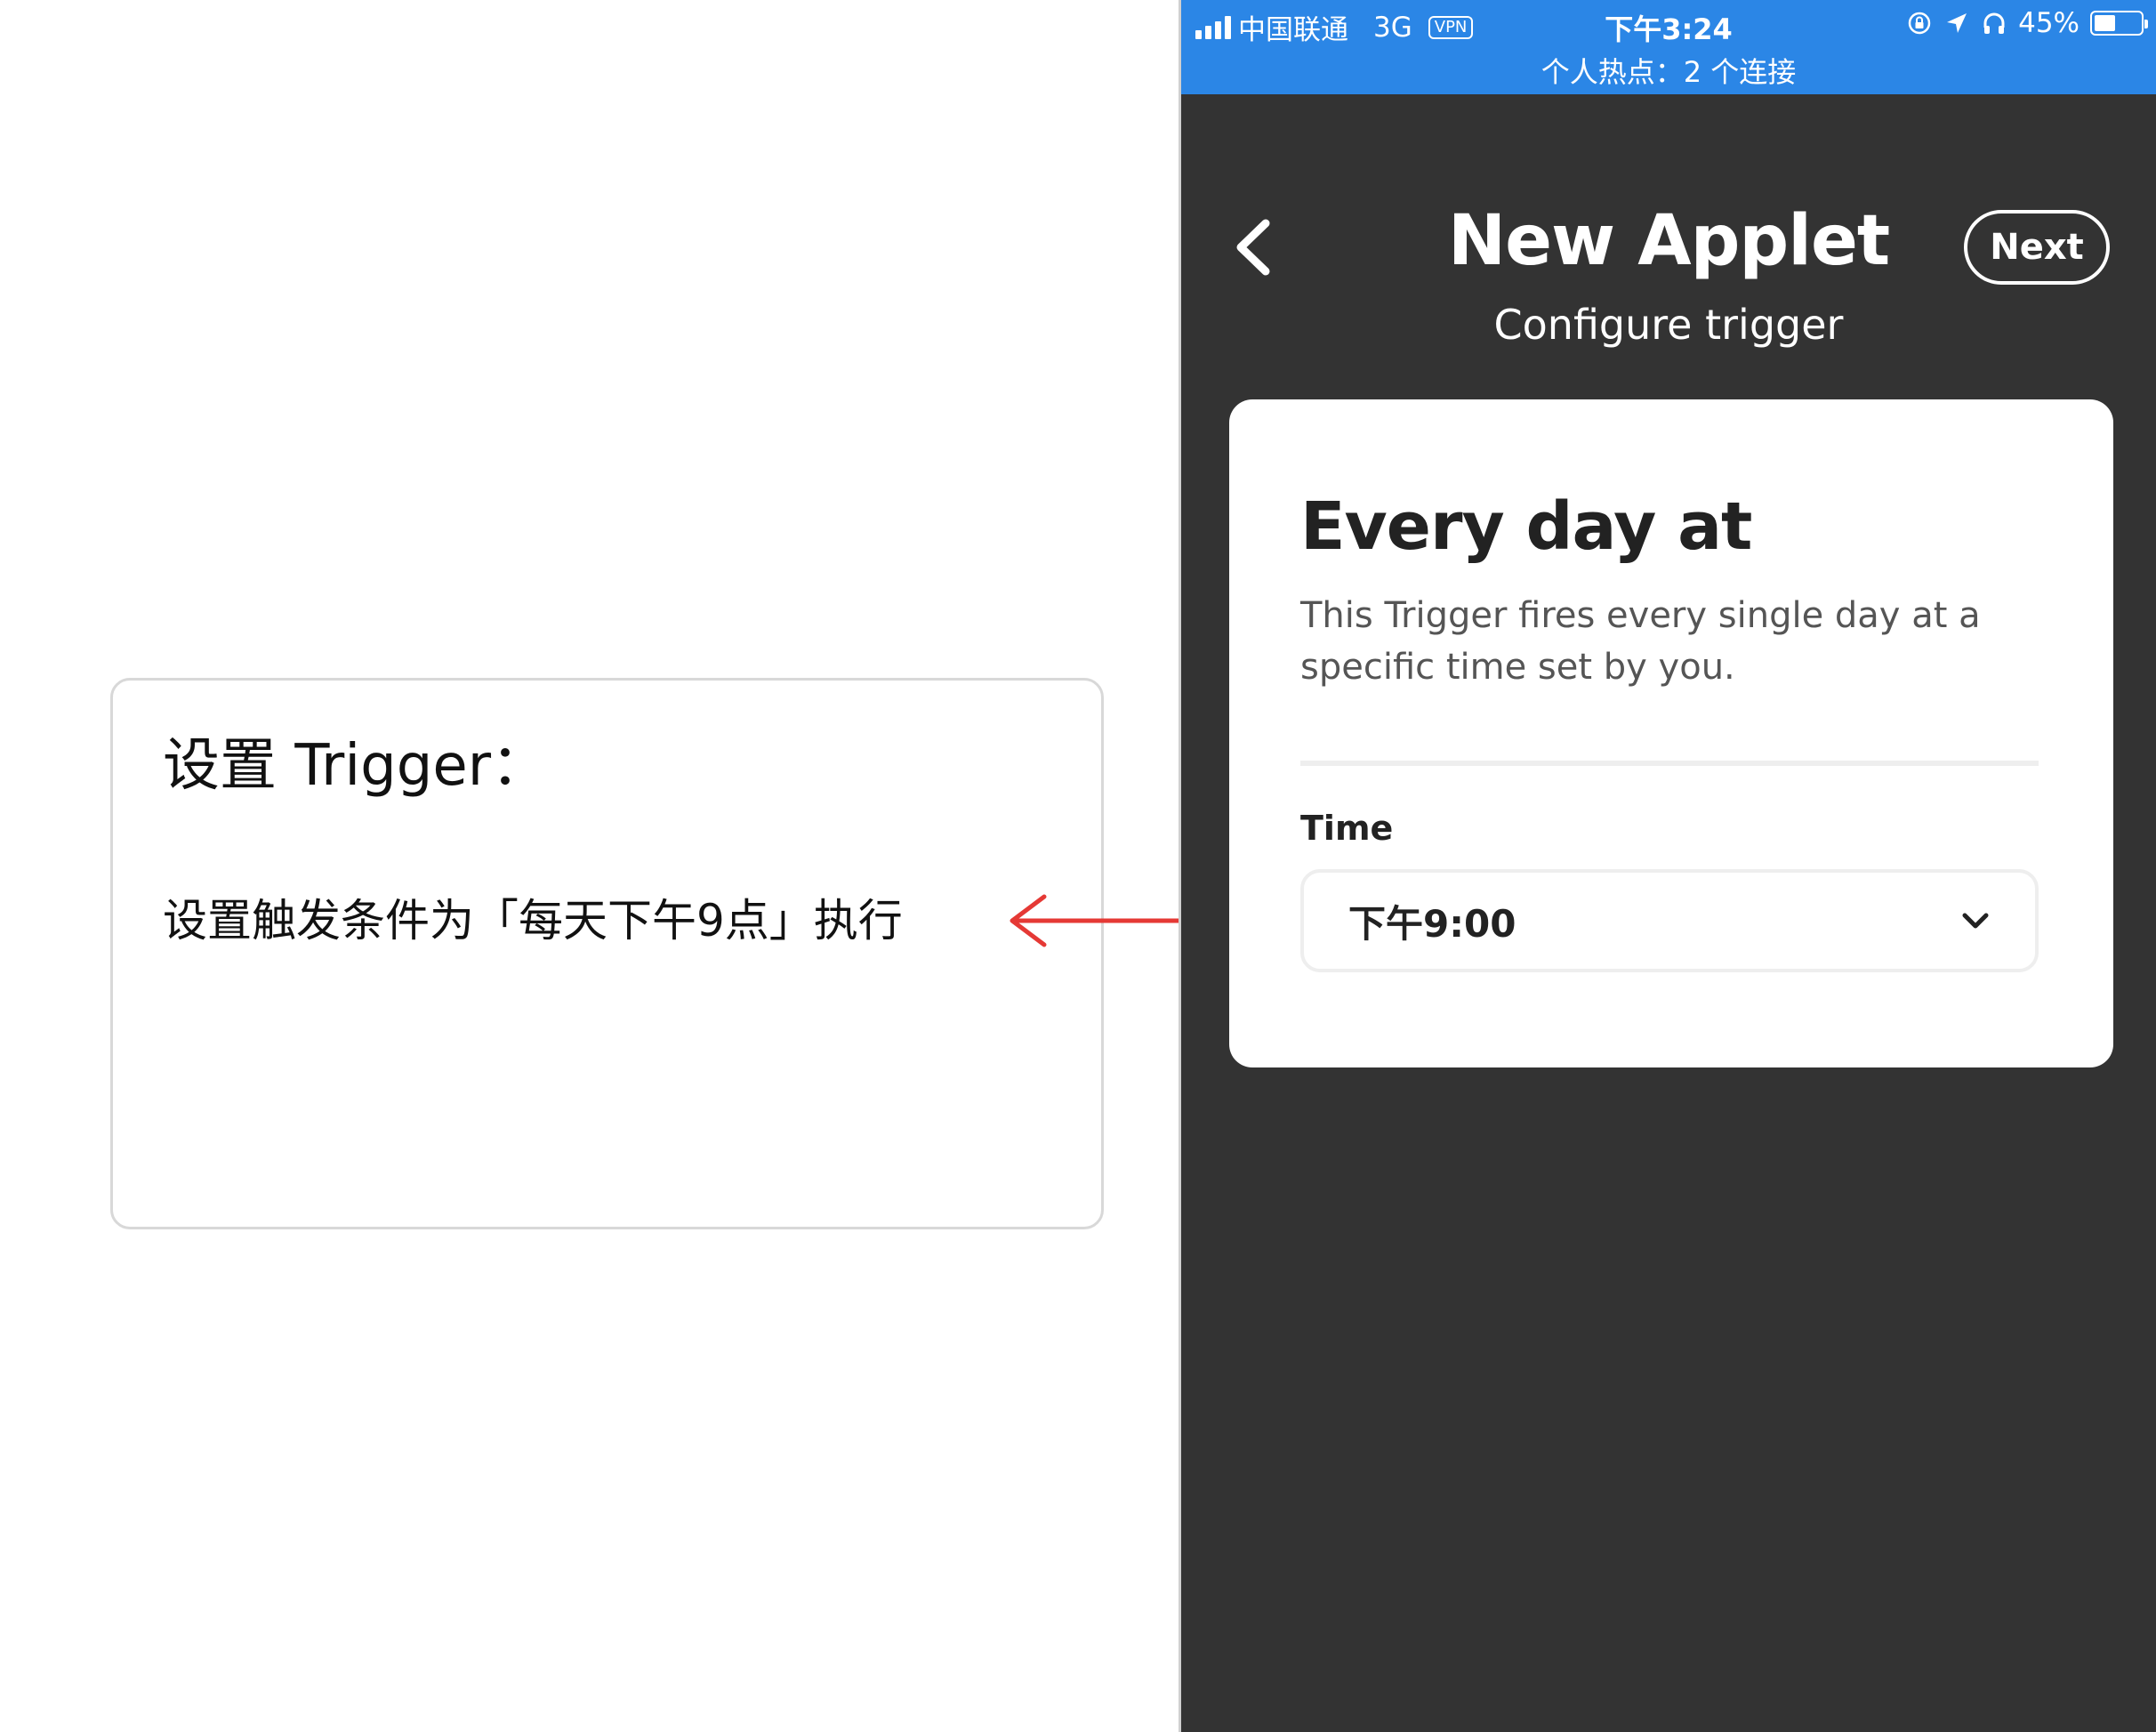 The width and height of the screenshot is (2156, 1732). I want to click on network-type: 3G, so click(1392, 28).